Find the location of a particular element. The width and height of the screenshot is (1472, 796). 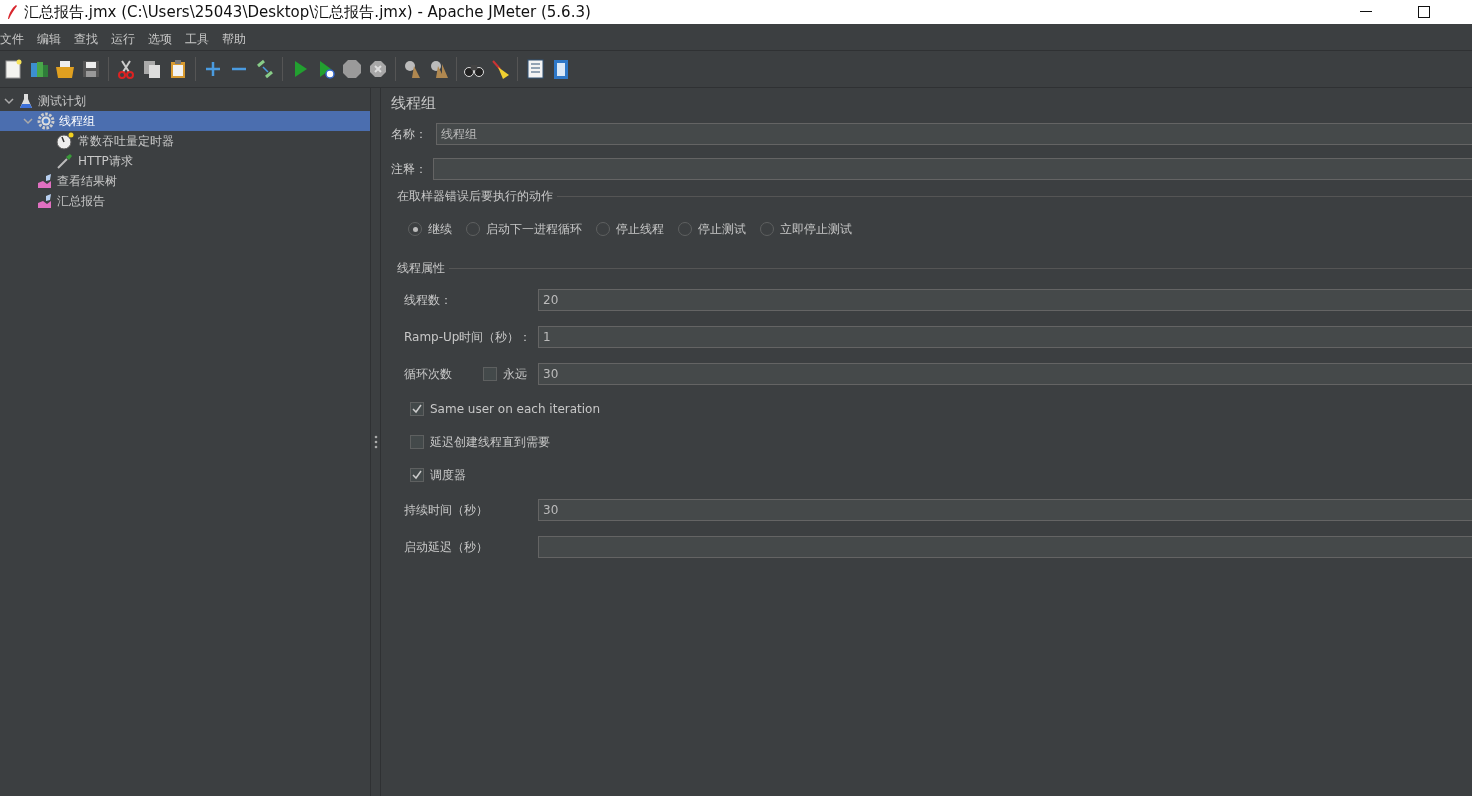

stop-icon is located at coordinates (352, 69).